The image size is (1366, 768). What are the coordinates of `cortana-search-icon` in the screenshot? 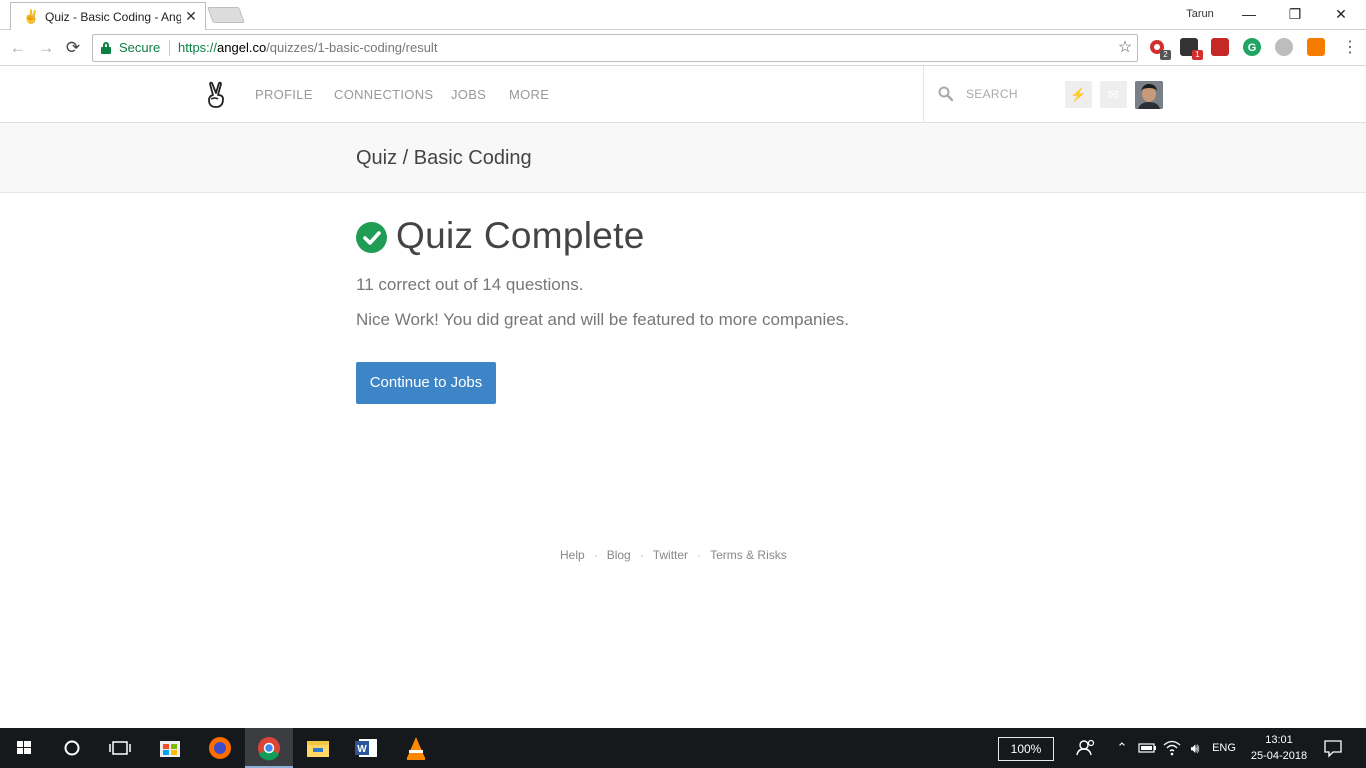 It's located at (72, 748).